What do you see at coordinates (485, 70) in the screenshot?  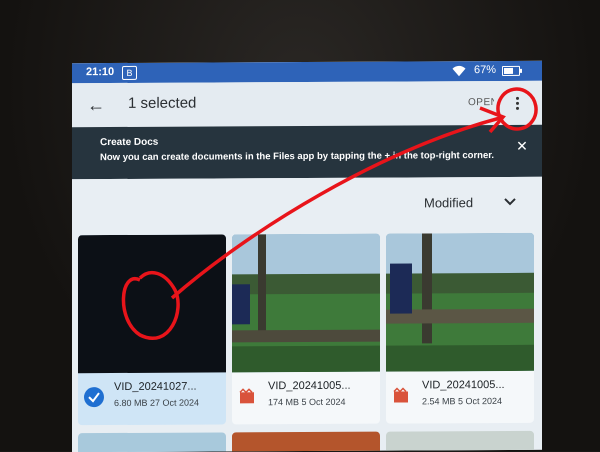 I see `battery-percent: 67%` at bounding box center [485, 70].